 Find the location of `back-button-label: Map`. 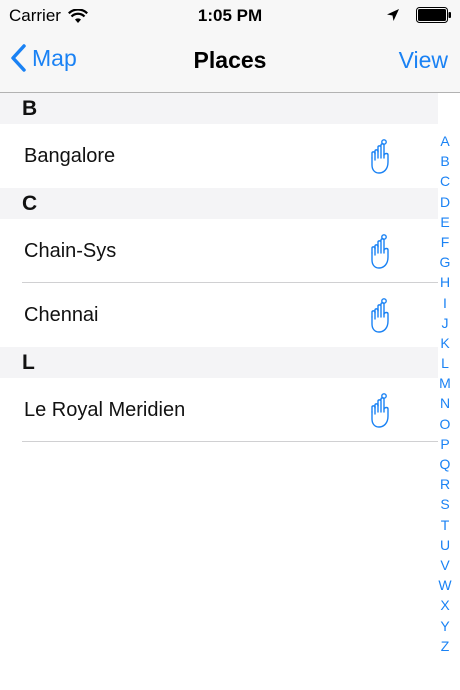

back-button-label: Map is located at coordinates (54, 57).